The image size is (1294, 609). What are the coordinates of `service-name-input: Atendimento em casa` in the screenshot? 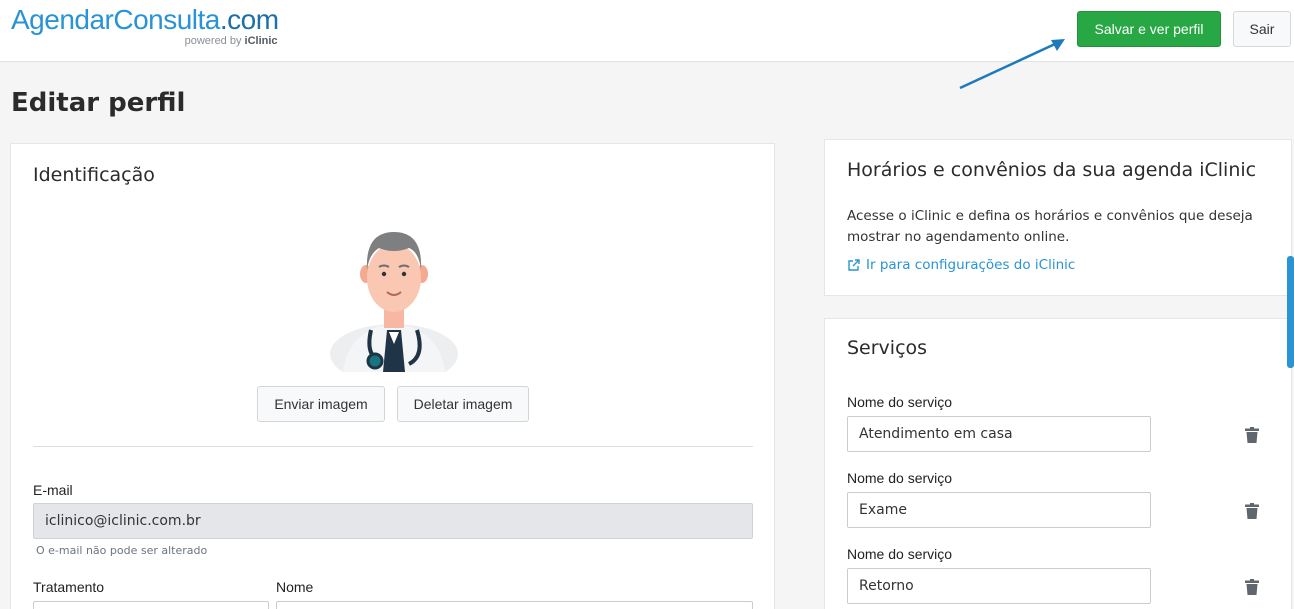 It's located at (999, 434).